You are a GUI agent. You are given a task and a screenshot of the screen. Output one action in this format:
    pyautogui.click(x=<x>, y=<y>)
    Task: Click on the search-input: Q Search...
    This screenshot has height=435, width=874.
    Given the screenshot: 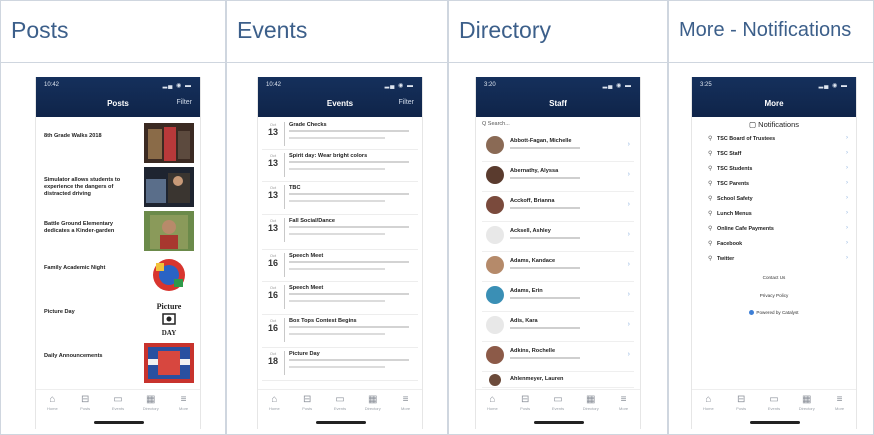 What is the action you would take?
    pyautogui.click(x=496, y=124)
    